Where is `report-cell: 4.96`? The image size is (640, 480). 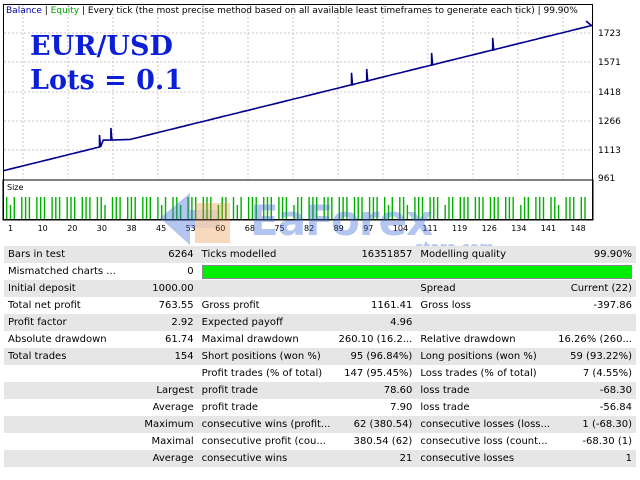 report-cell: 4.96 is located at coordinates (375, 322).